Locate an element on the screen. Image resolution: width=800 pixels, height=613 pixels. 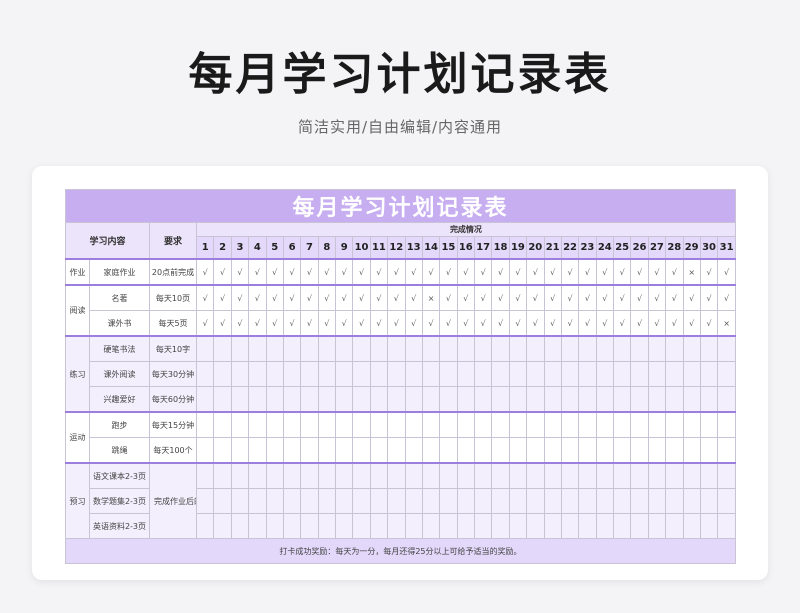
requirement-cell: 每天30分钟 is located at coordinates (173, 374).